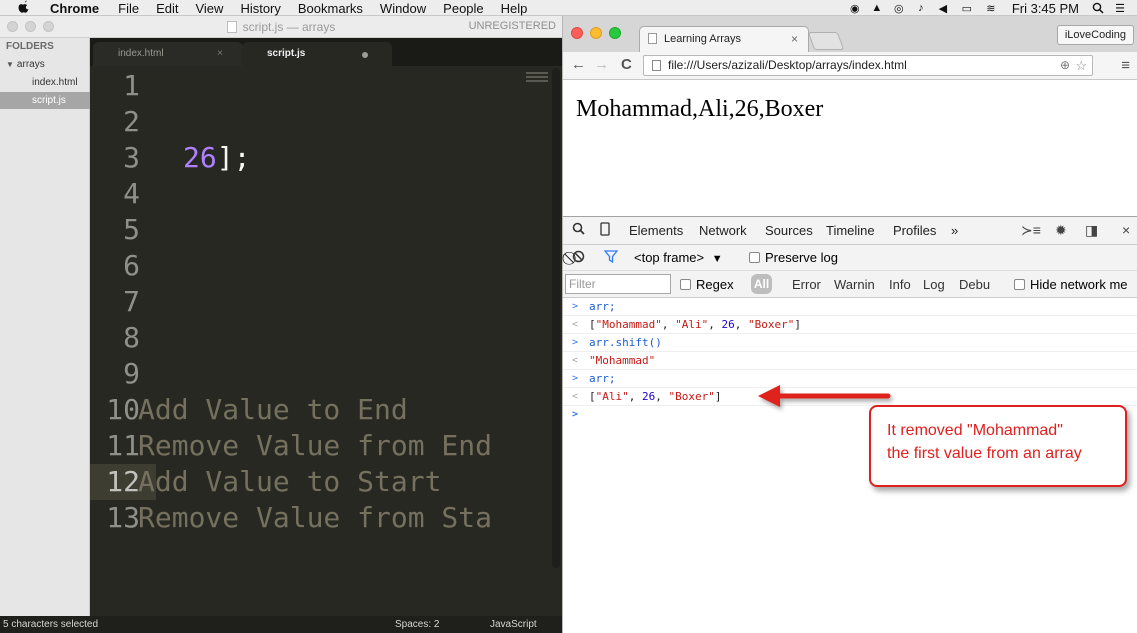 The image size is (1137, 633). Describe the element at coordinates (1071, 284) in the screenshot. I see `hide-network-checkbox: Hide network me` at that location.